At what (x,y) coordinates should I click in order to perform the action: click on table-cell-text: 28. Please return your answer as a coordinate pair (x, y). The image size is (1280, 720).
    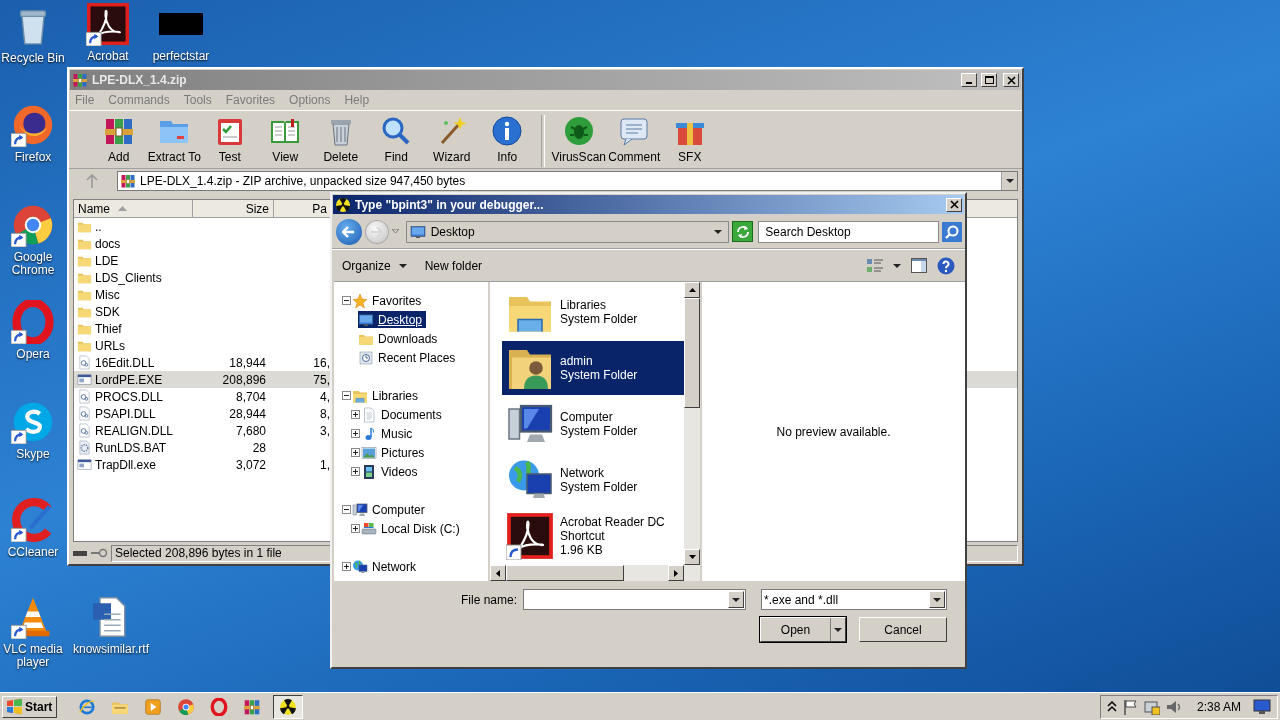
    Looking at the image, I should click on (259, 447).